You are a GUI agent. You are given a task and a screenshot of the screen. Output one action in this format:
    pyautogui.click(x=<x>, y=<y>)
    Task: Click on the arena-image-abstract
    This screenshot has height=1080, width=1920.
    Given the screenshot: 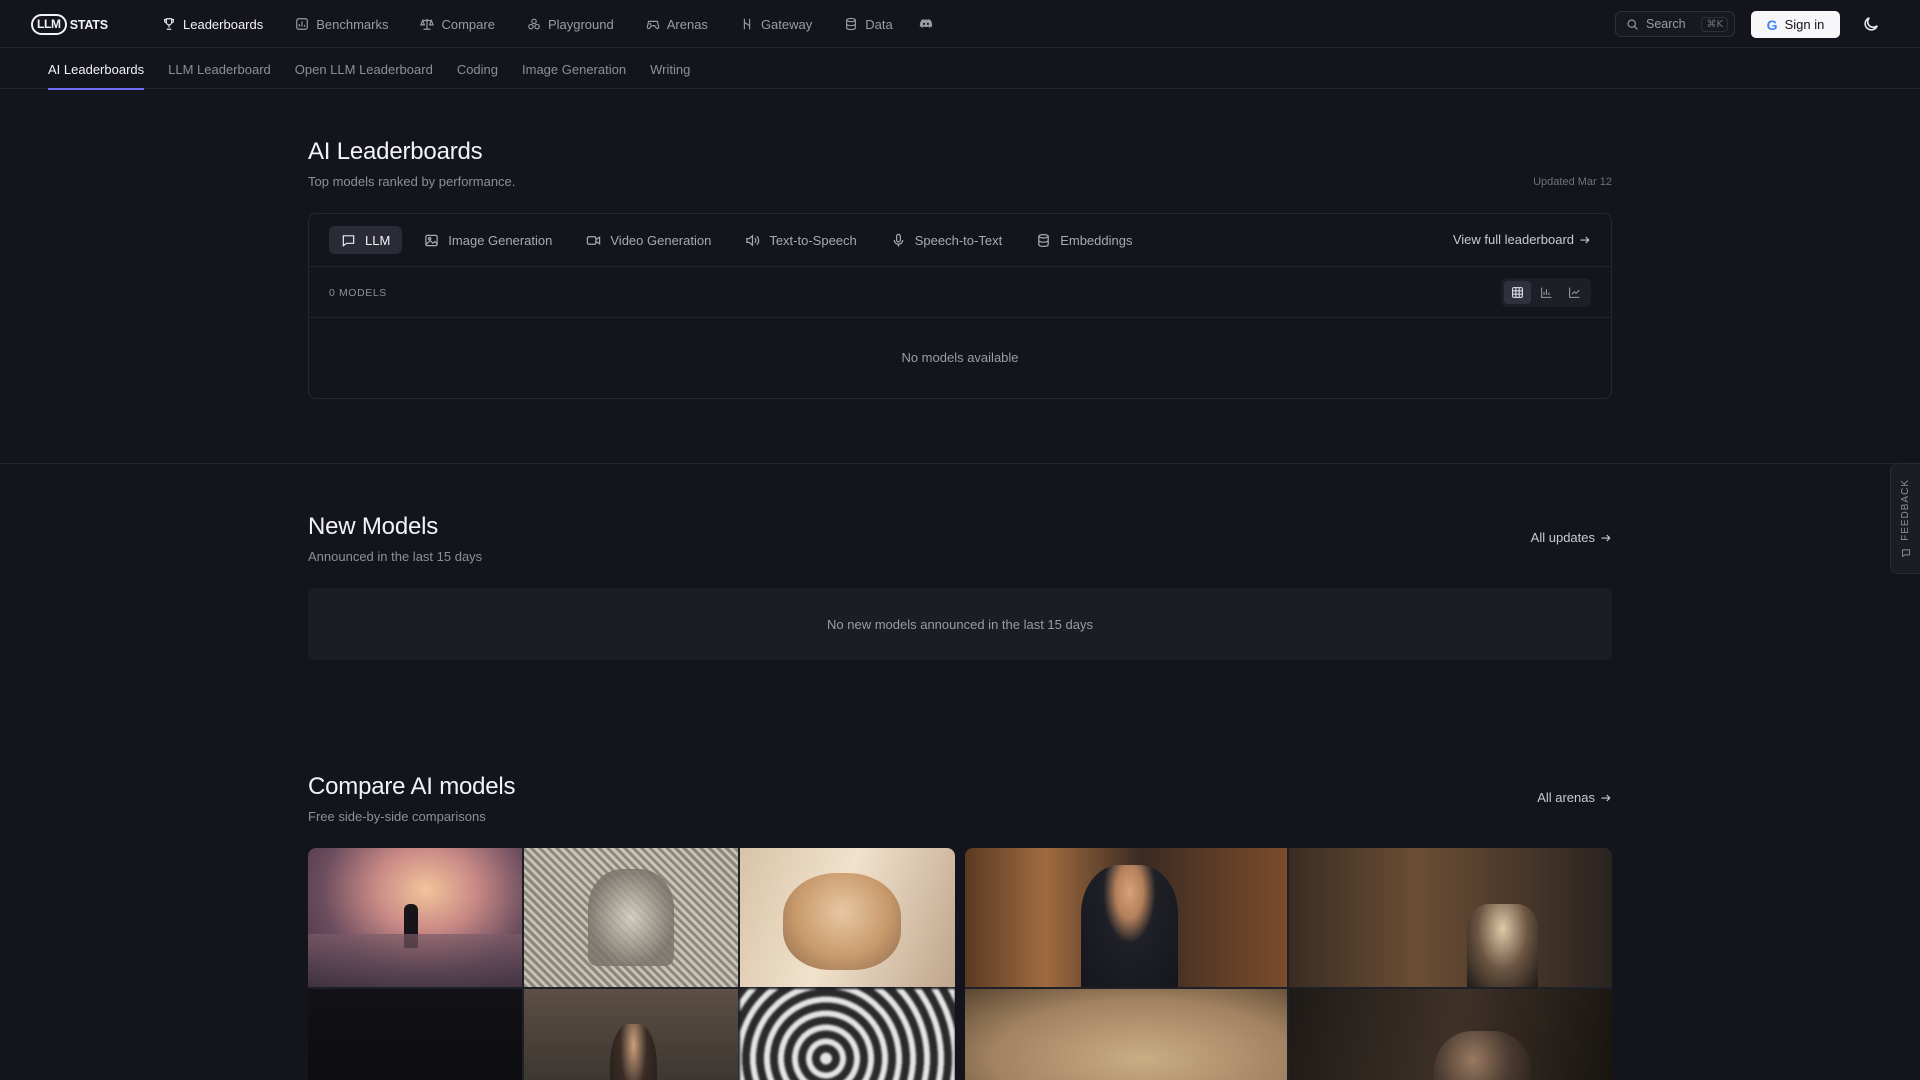 What is the action you would take?
    pyautogui.click(x=847, y=1034)
    